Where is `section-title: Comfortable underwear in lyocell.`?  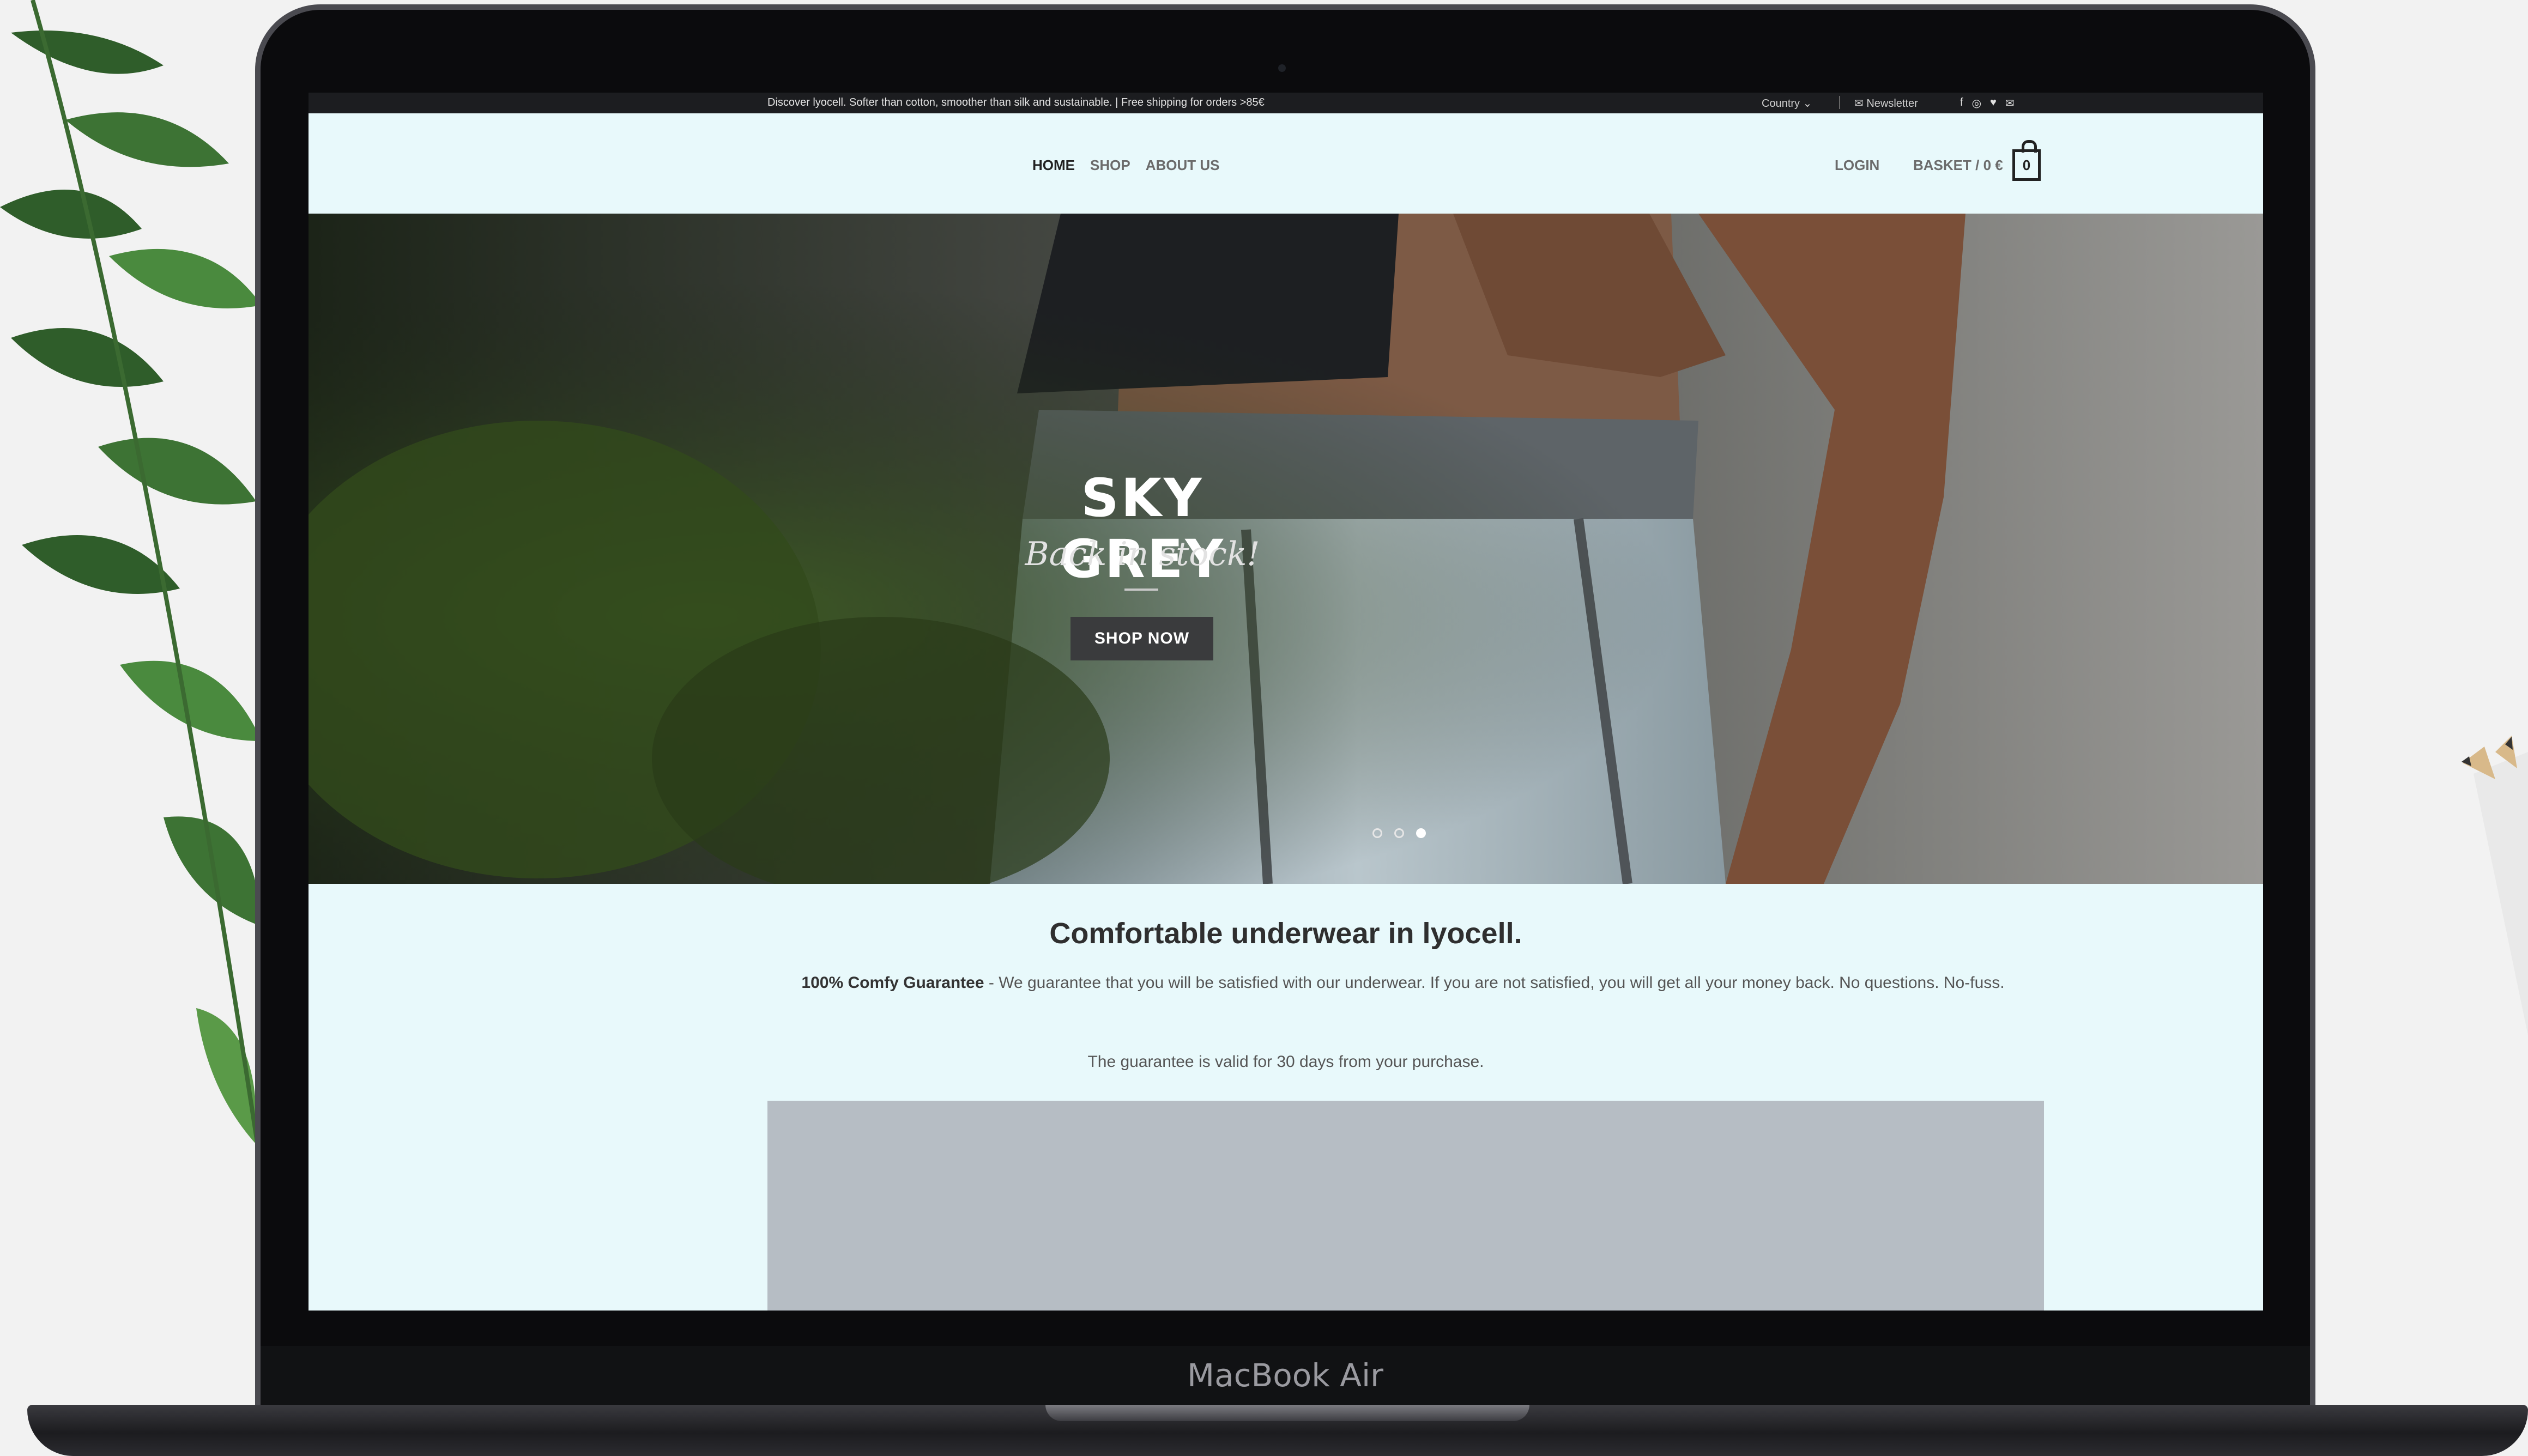
section-title: Comfortable underwear in lyocell. is located at coordinates (1285, 933).